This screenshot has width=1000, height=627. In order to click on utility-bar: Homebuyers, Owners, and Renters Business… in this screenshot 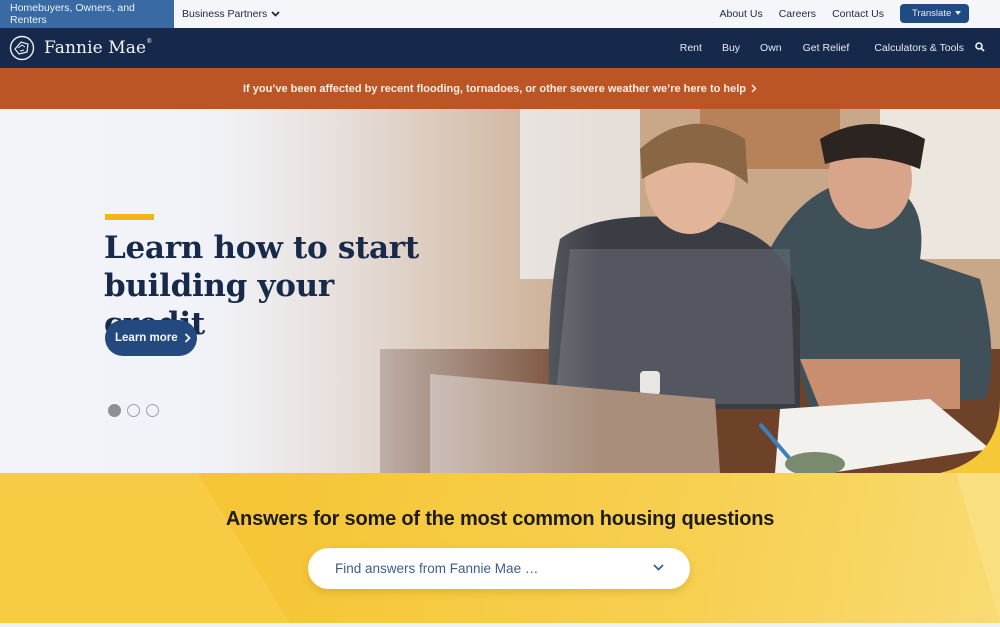, I will do `click(500, 14)`.